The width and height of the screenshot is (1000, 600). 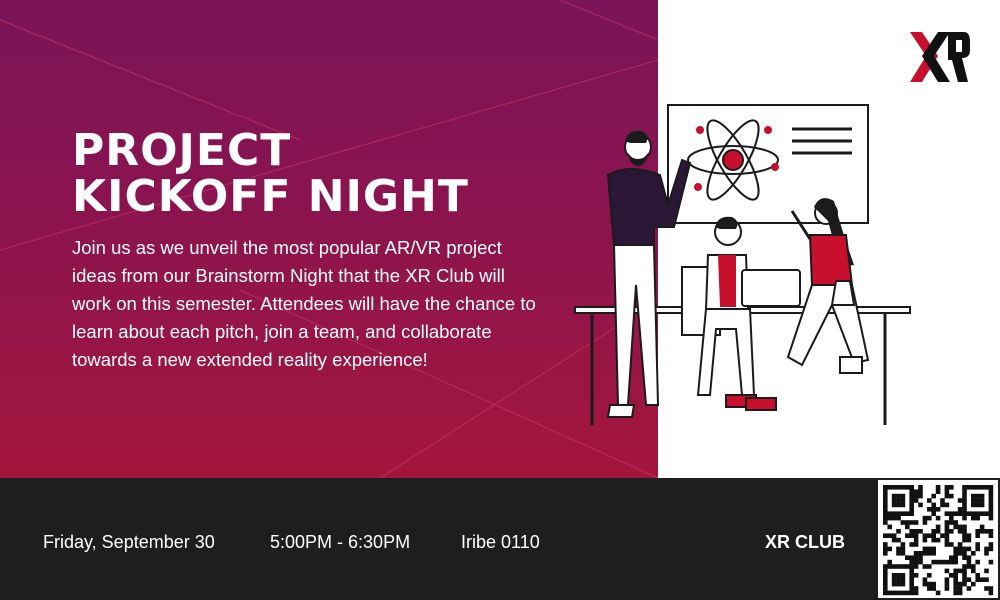 What do you see at coordinates (500, 542) in the screenshot?
I see `event-location: Iribe 0110` at bounding box center [500, 542].